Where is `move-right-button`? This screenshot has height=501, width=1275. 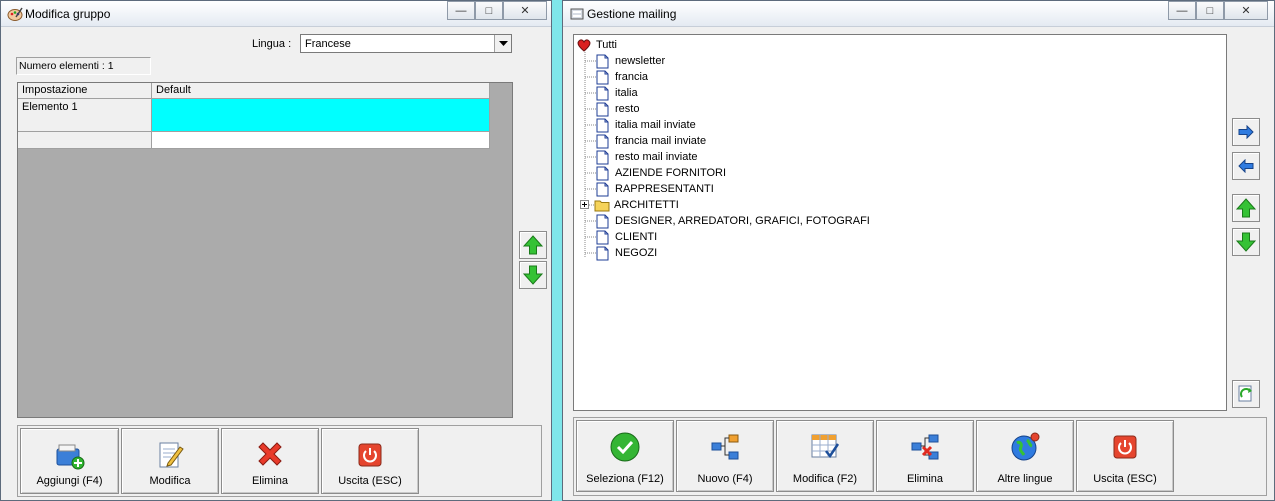
move-right-button is located at coordinates (1246, 132).